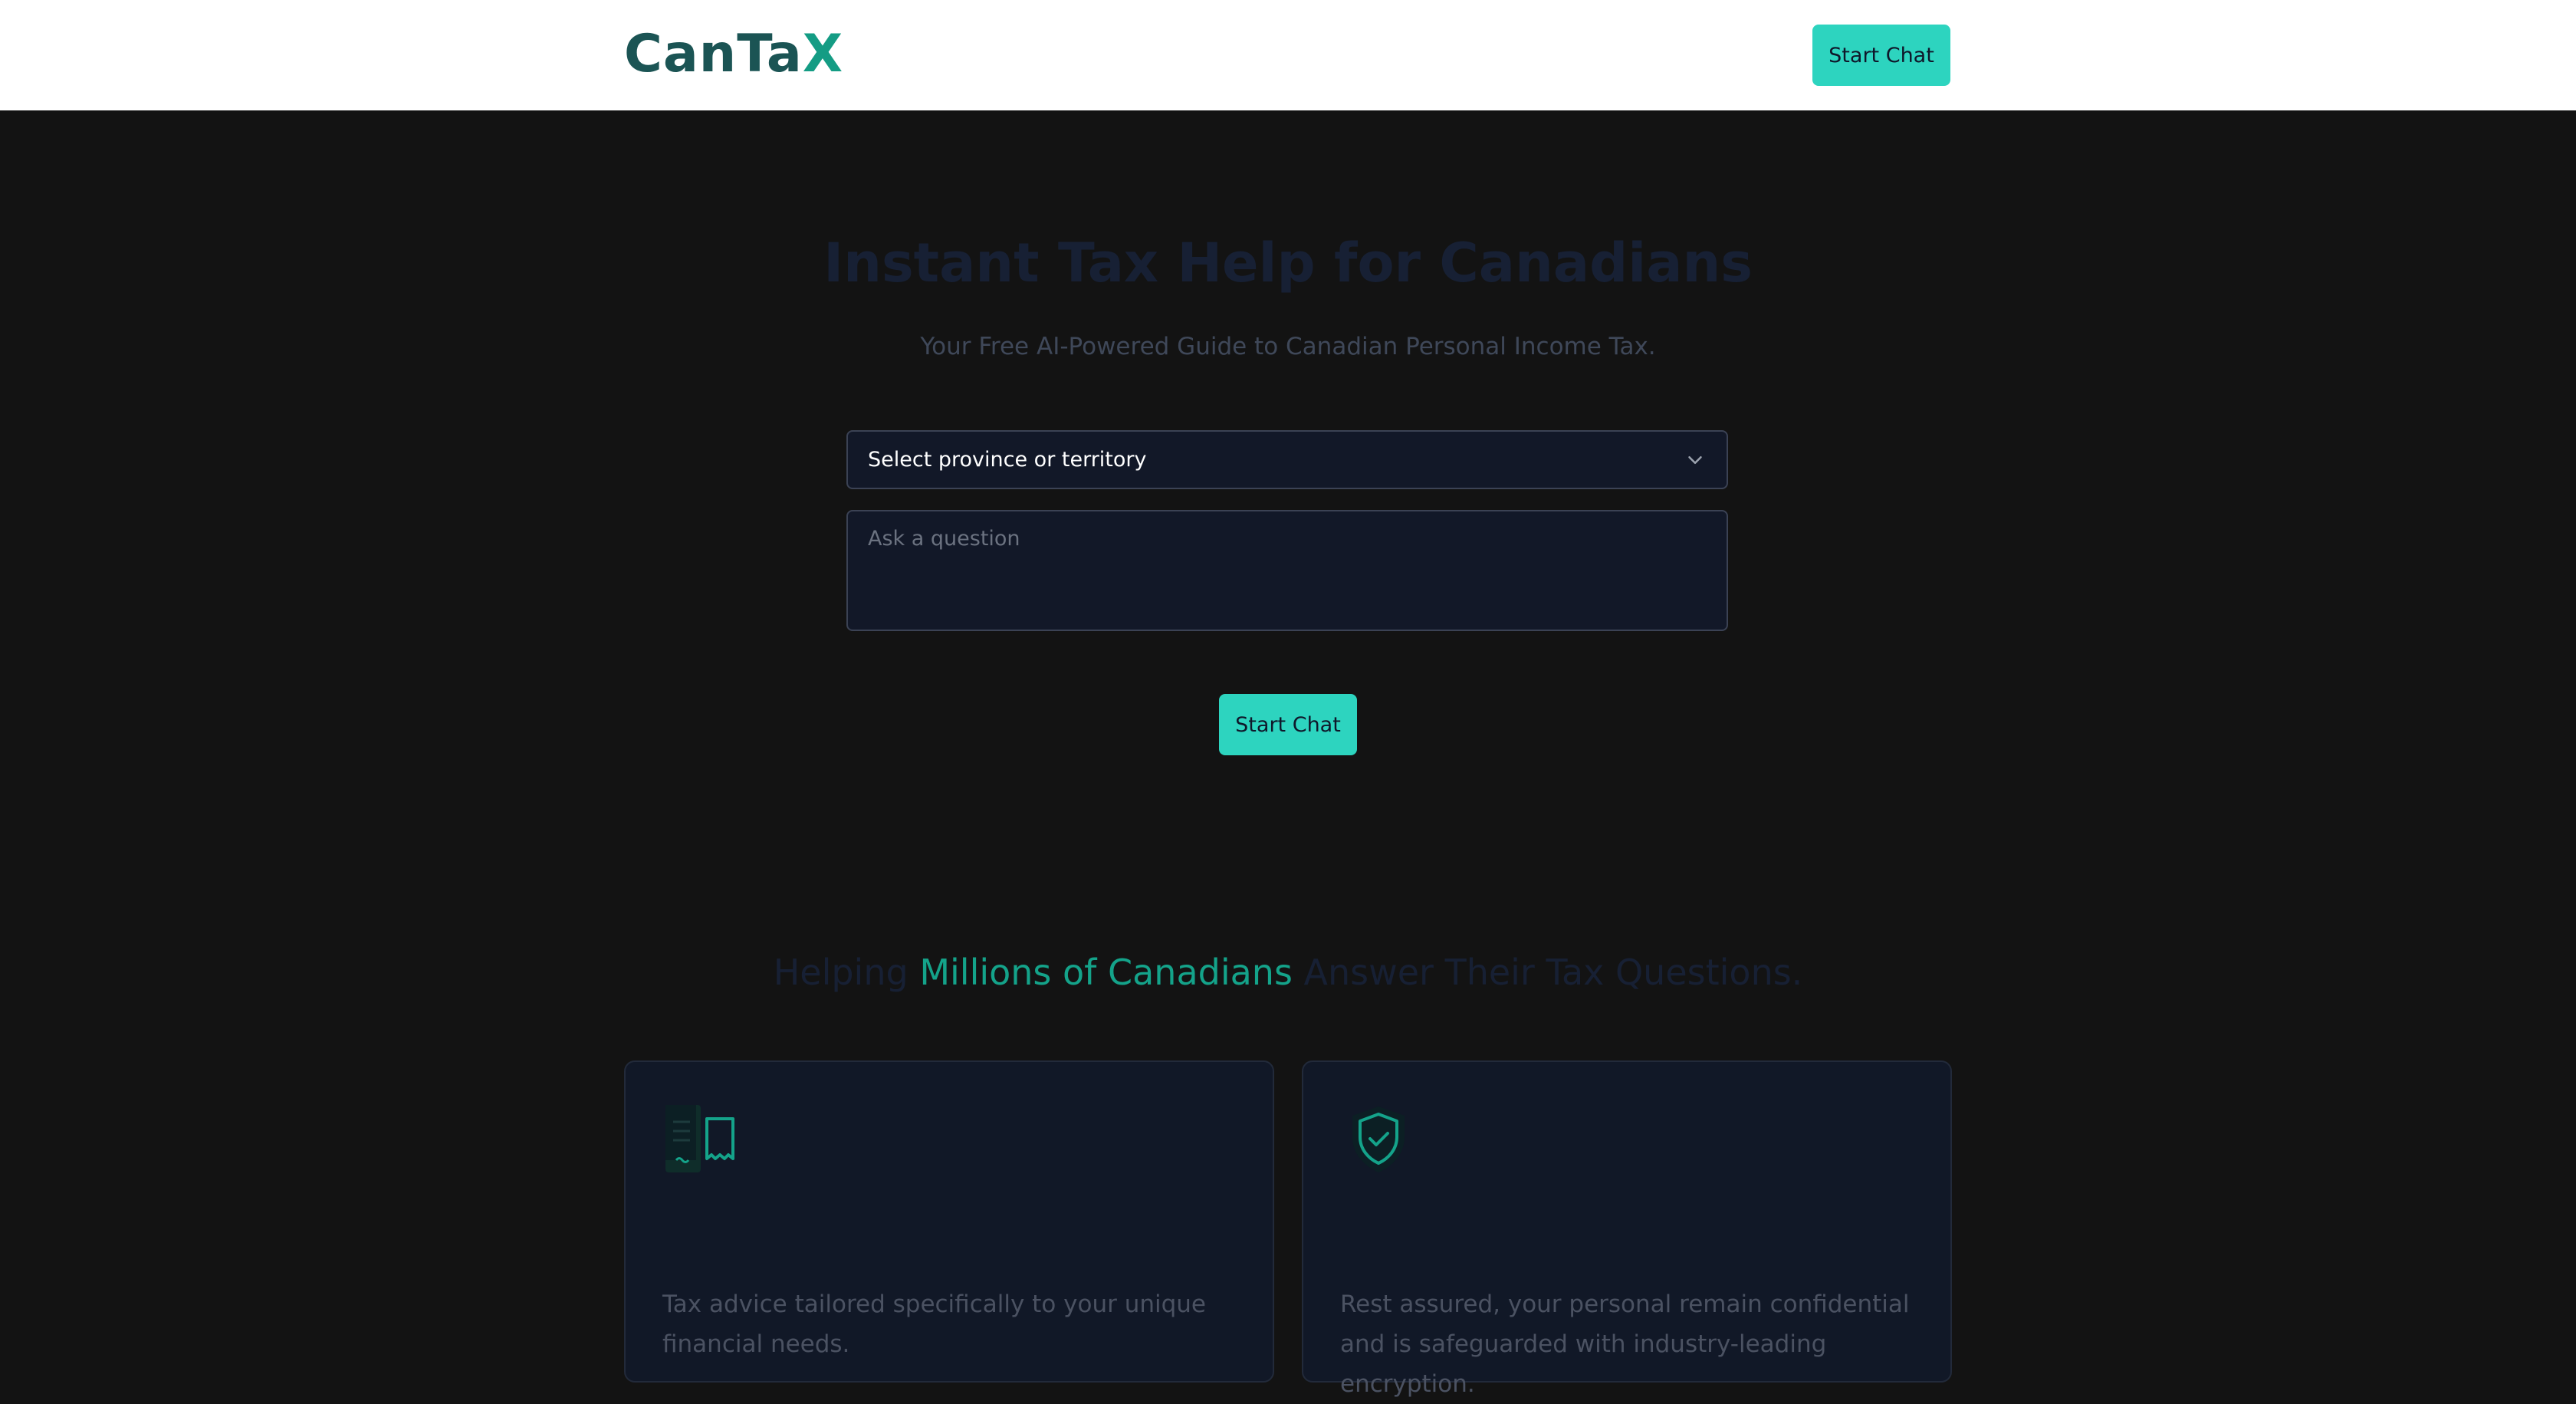 The height and width of the screenshot is (1404, 2576). What do you see at coordinates (1008, 460) in the screenshot?
I see `province-select-value: Select province or territory` at bounding box center [1008, 460].